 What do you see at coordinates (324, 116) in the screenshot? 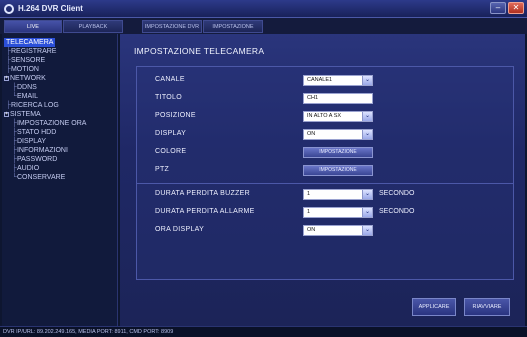
I see `posizione-value: IN ALTO A SX` at bounding box center [324, 116].